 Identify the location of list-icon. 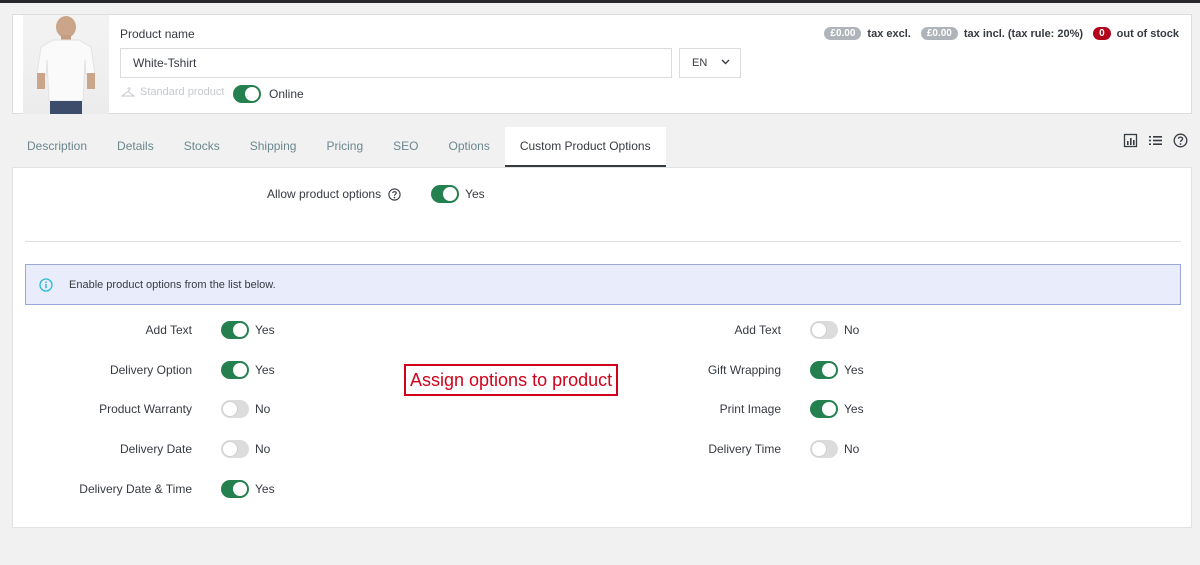
(1155, 140).